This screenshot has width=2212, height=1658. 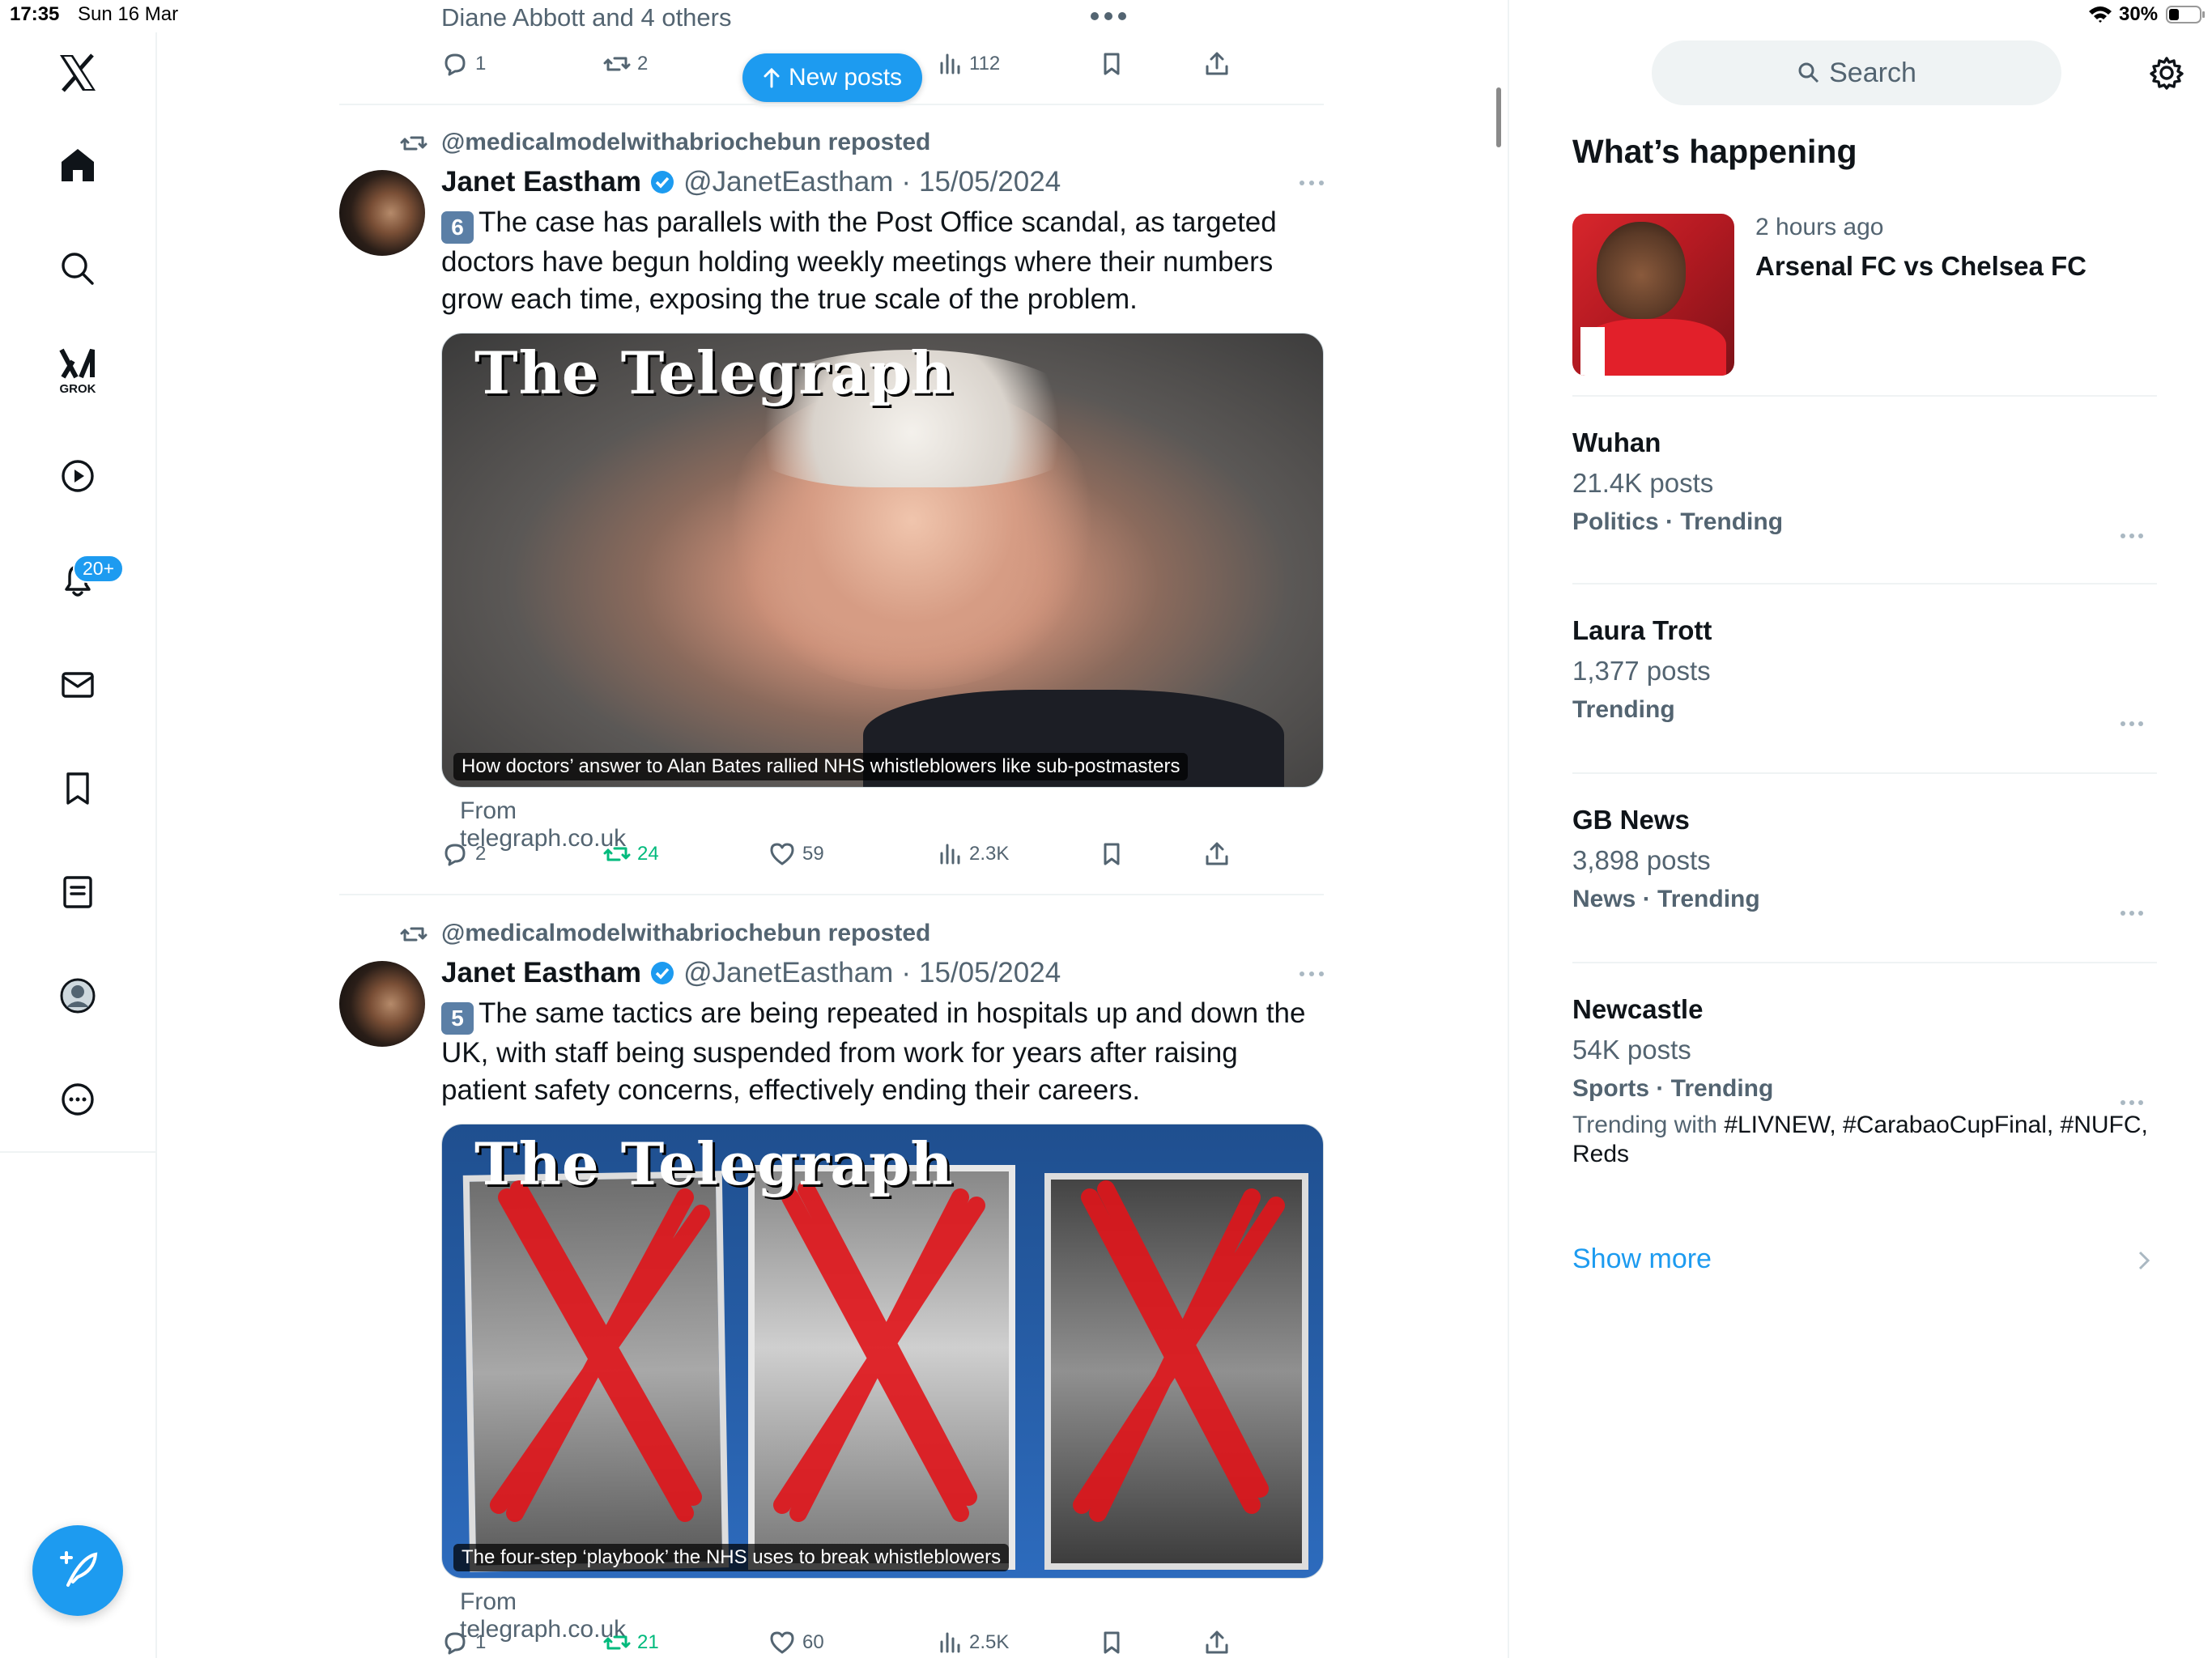 What do you see at coordinates (631, 854) in the screenshot?
I see `repost-button: 24` at bounding box center [631, 854].